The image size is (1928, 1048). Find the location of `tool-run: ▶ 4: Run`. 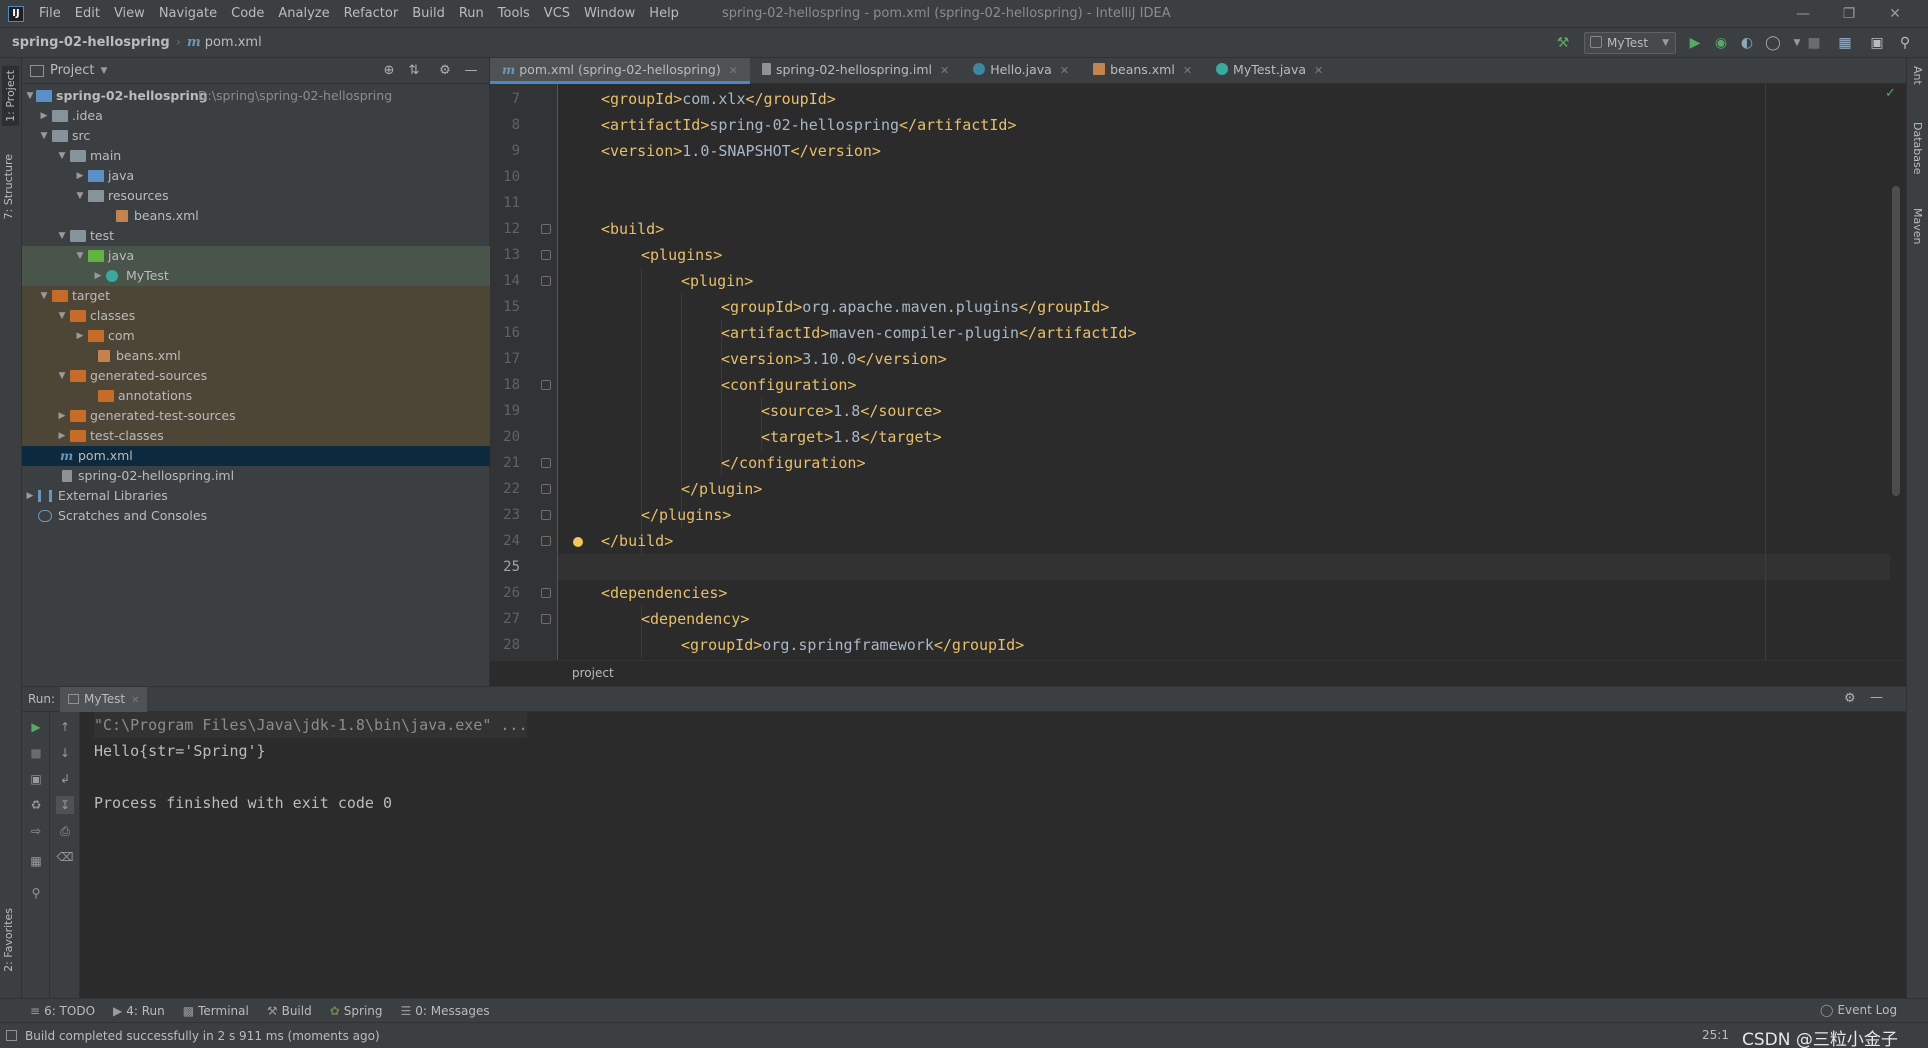

tool-run: ▶ 4: Run is located at coordinates (139, 1011).